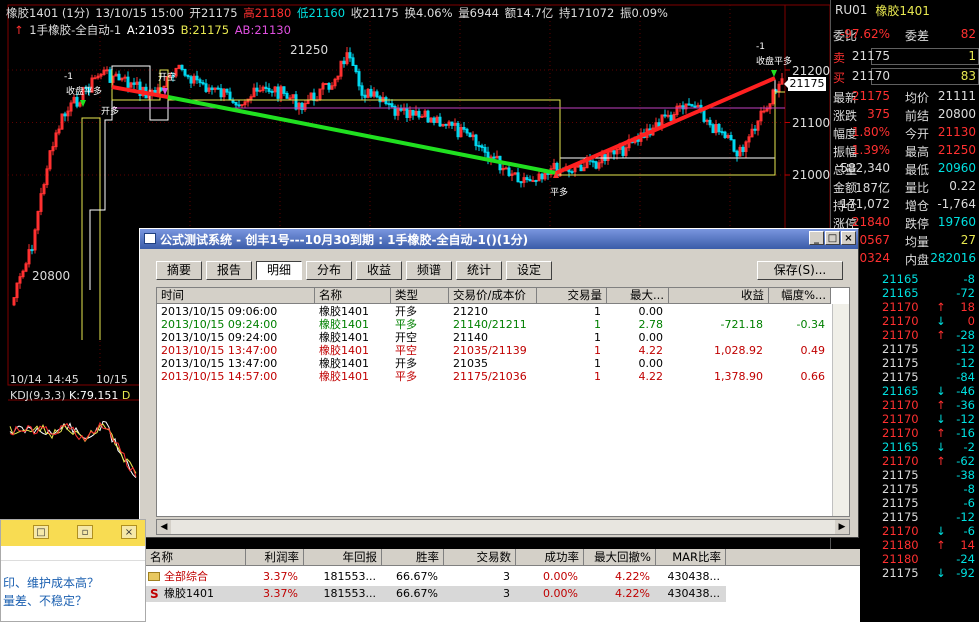 The width and height of the screenshot is (979, 622). I want to click on summary-header-3: 胜率, so click(413, 557).